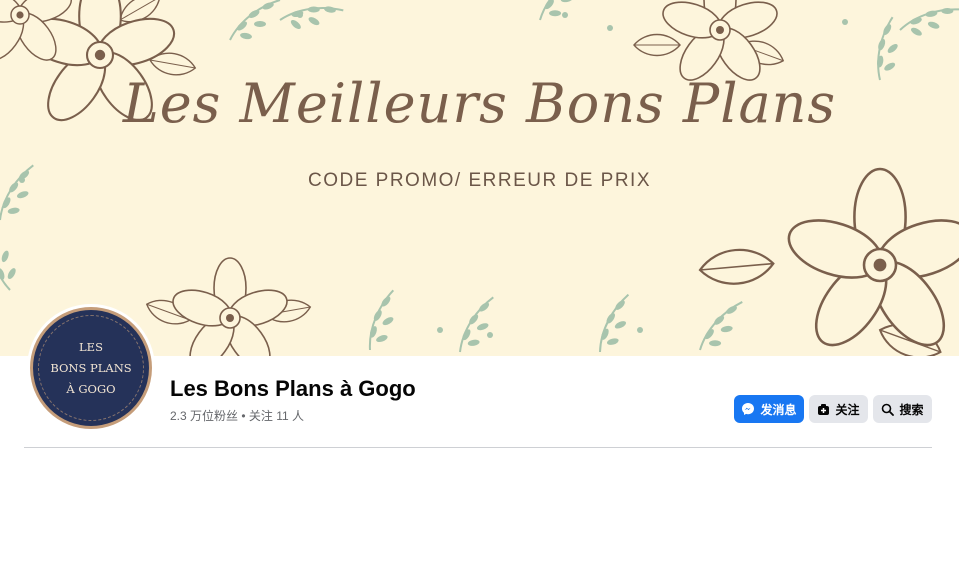 The width and height of the screenshot is (959, 561). I want to click on messenger-icon, so click(748, 409).